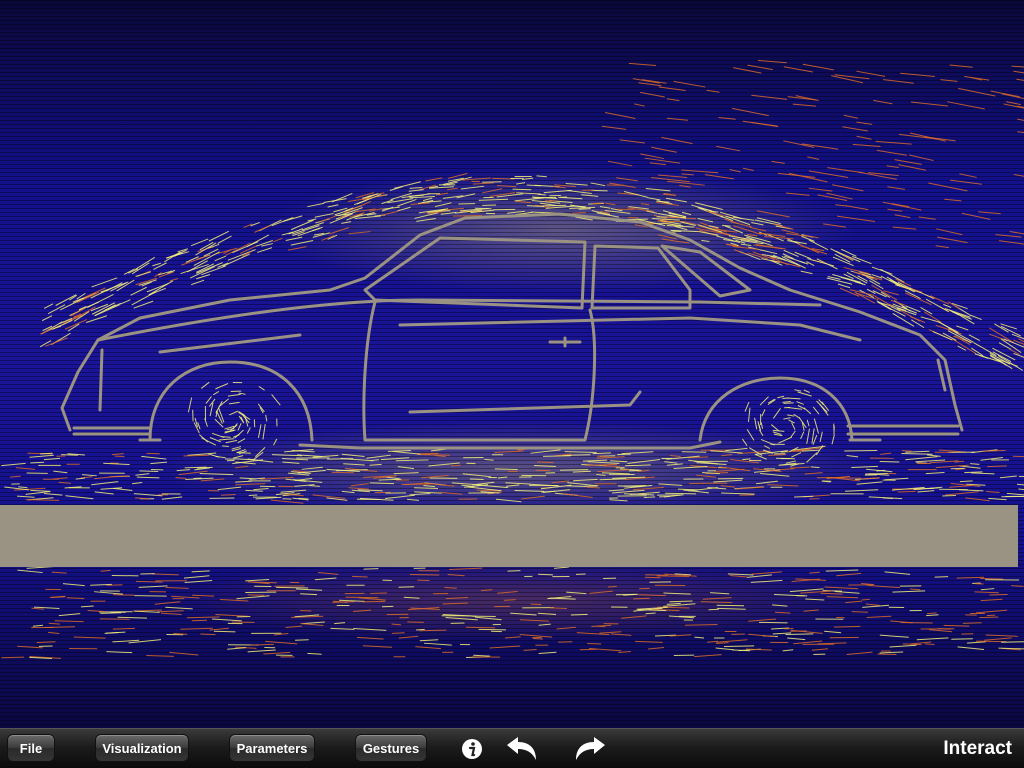 The width and height of the screenshot is (1024, 768). I want to click on mode-label: Interact, so click(977, 749).